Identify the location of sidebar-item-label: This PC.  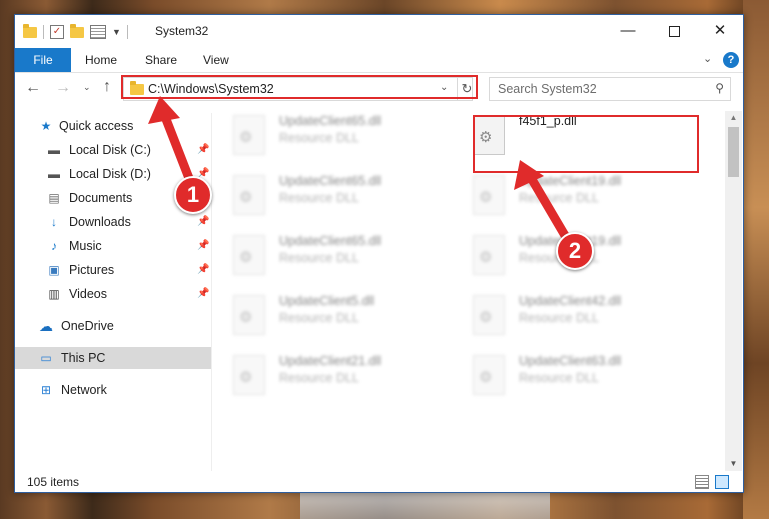
(83, 358).